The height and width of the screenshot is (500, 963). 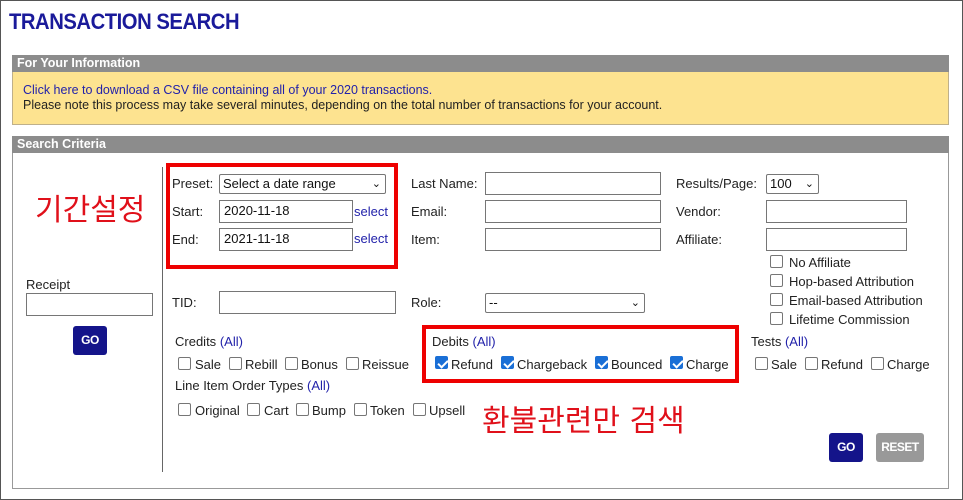 What do you see at coordinates (447, 410) in the screenshot?
I see `line-item-upsell-label: Upsell` at bounding box center [447, 410].